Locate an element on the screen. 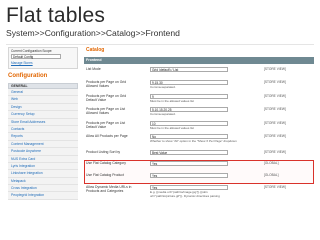  setting-select: Grid (default) / List is located at coordinates (189, 69).